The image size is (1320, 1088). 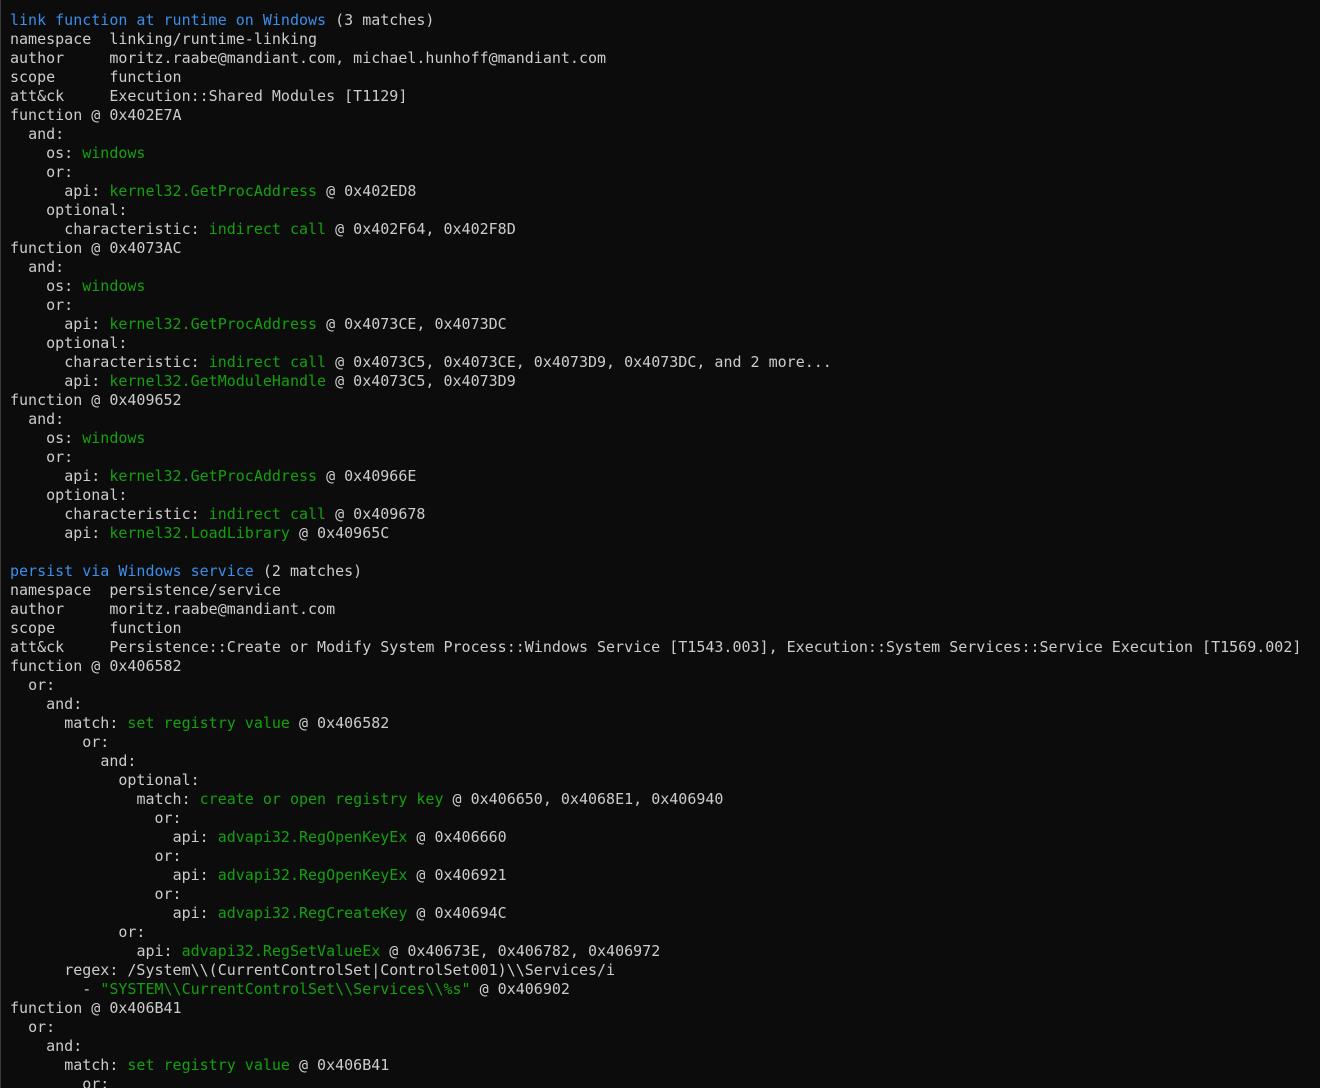 I want to click on line-text: @ 0x409678, so click(x=376, y=514).